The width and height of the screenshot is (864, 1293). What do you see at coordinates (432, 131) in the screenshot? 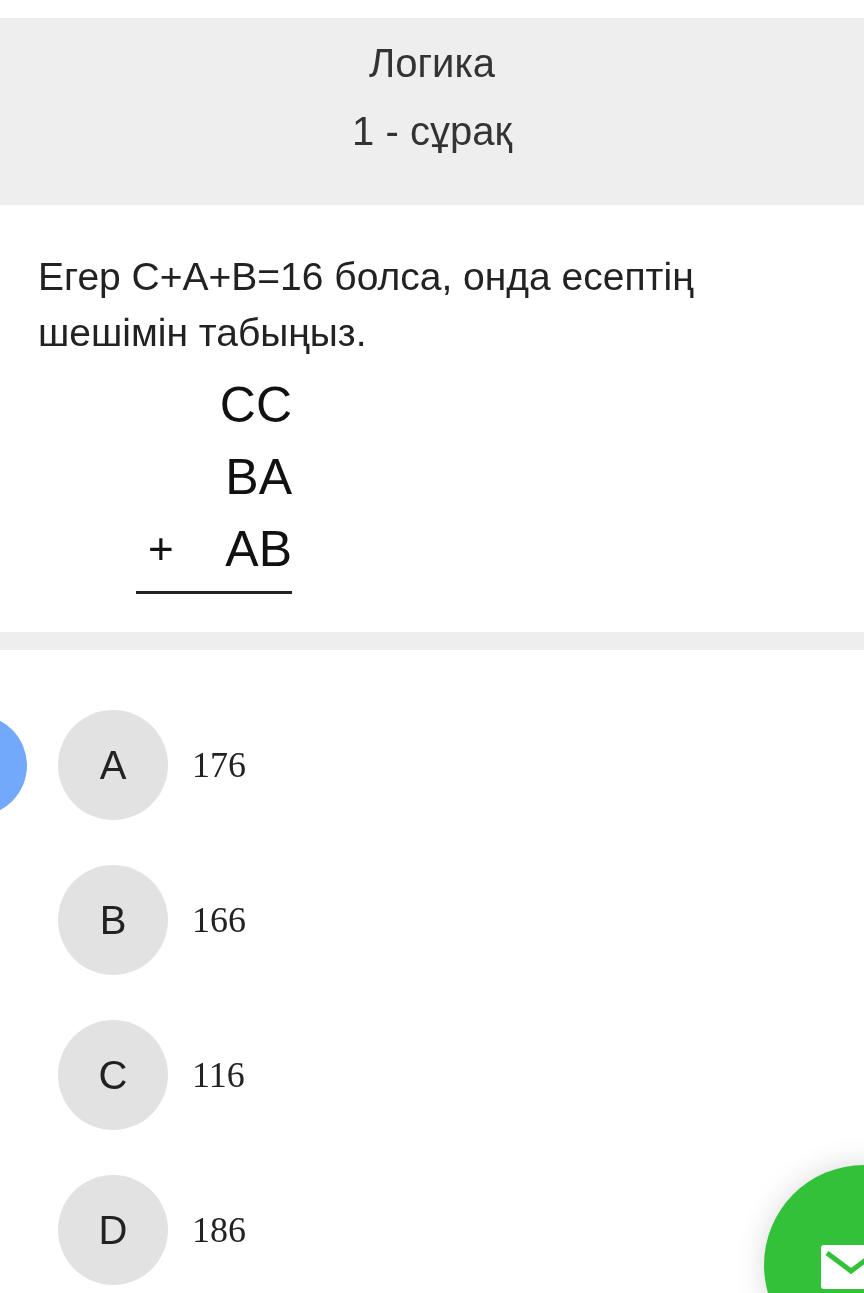
I see `question-number: 1 - сұрақ` at bounding box center [432, 131].